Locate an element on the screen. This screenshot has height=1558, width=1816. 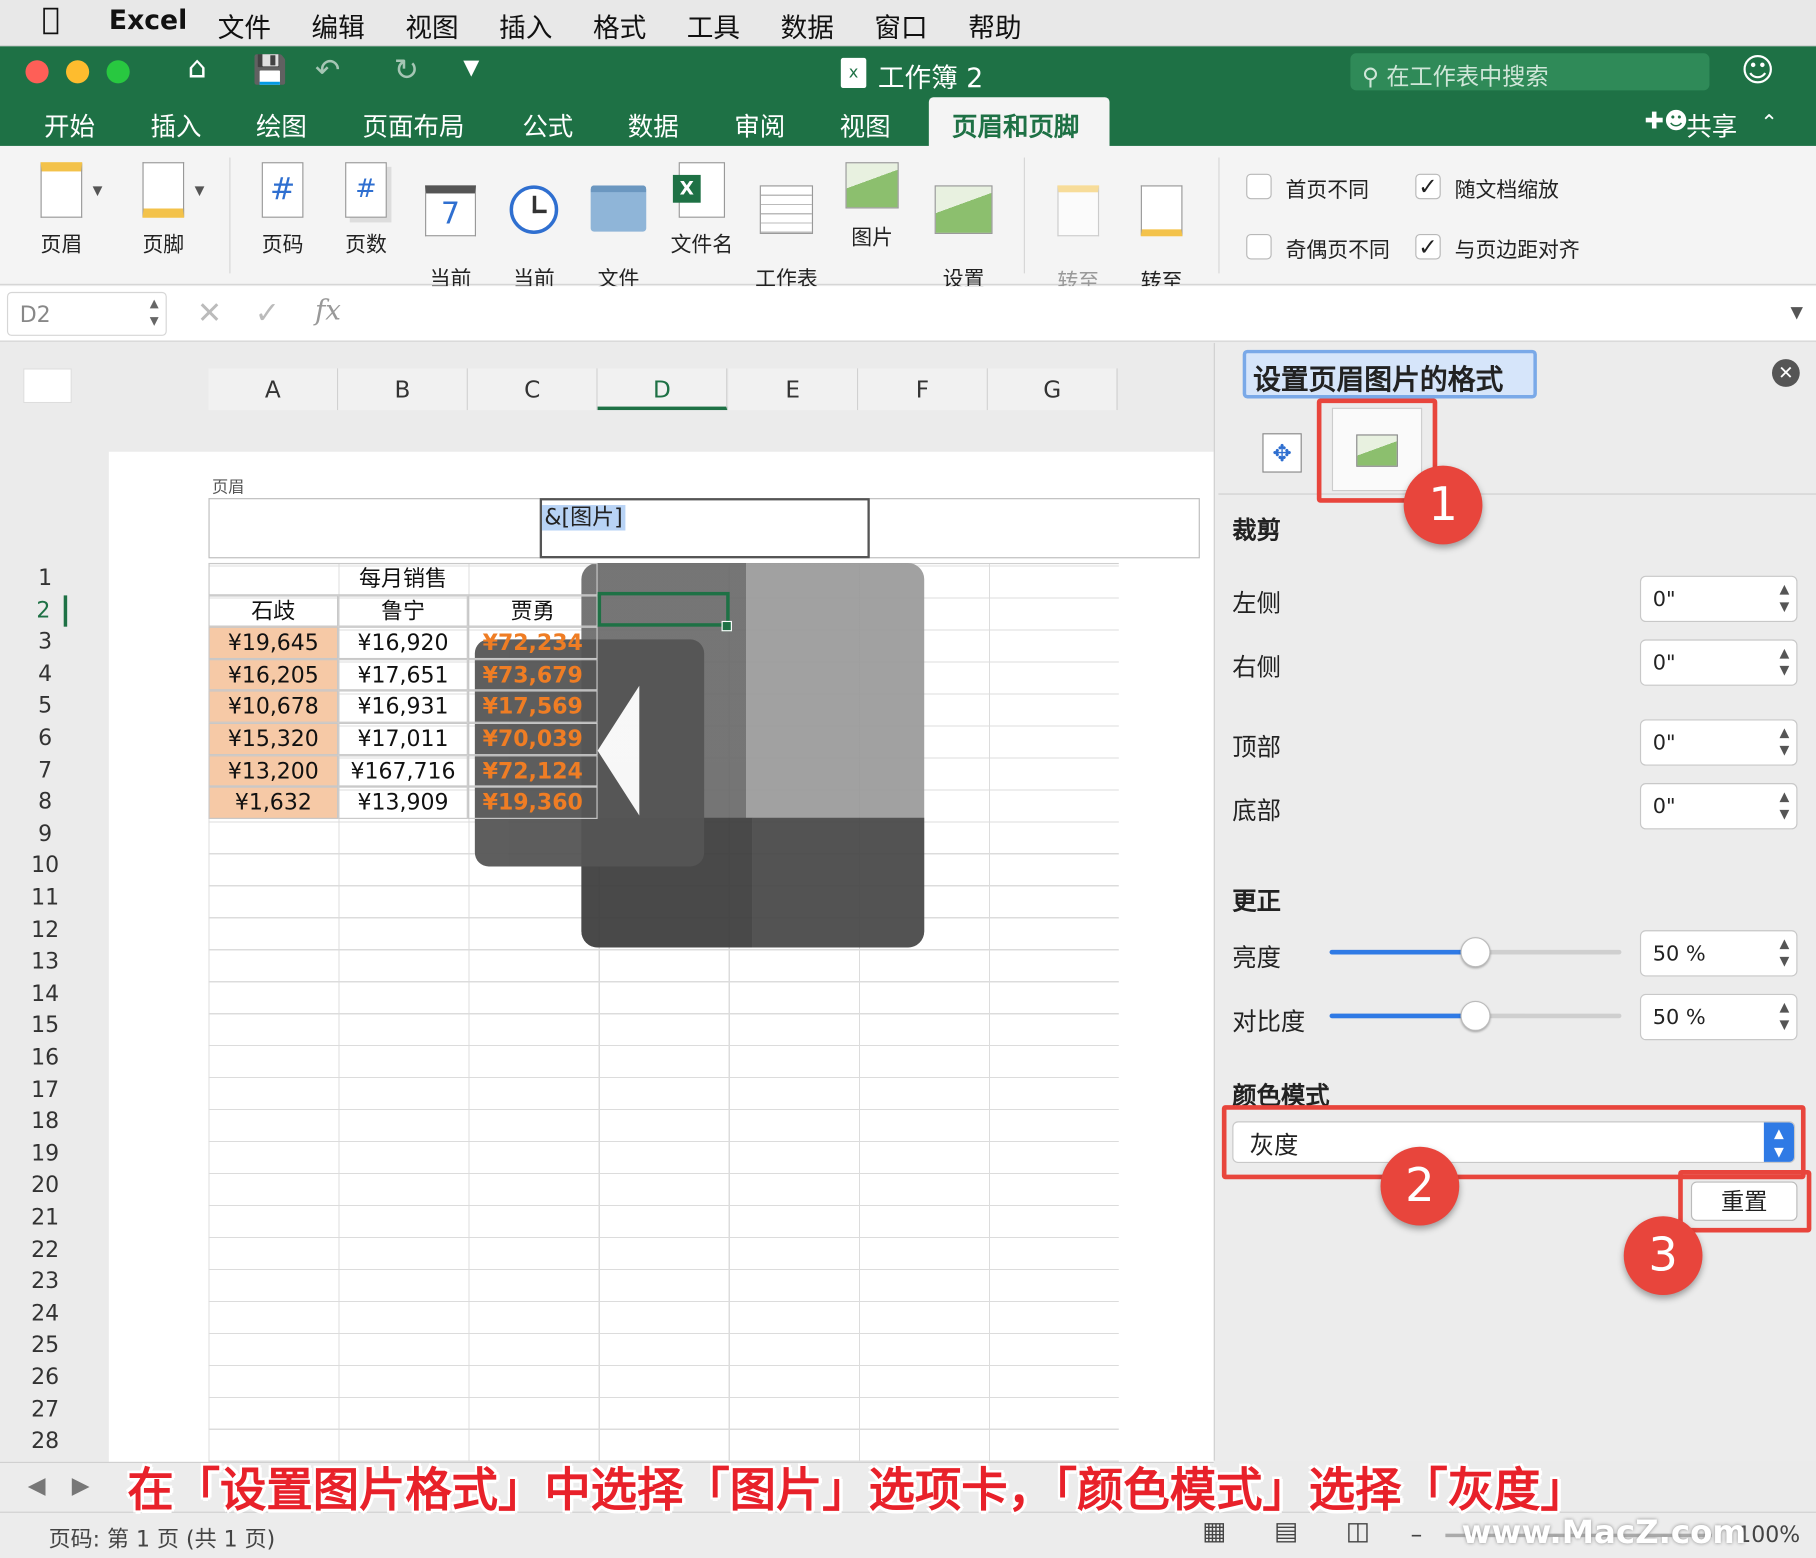
table-cell: ¥19,645 is located at coordinates (273, 642).